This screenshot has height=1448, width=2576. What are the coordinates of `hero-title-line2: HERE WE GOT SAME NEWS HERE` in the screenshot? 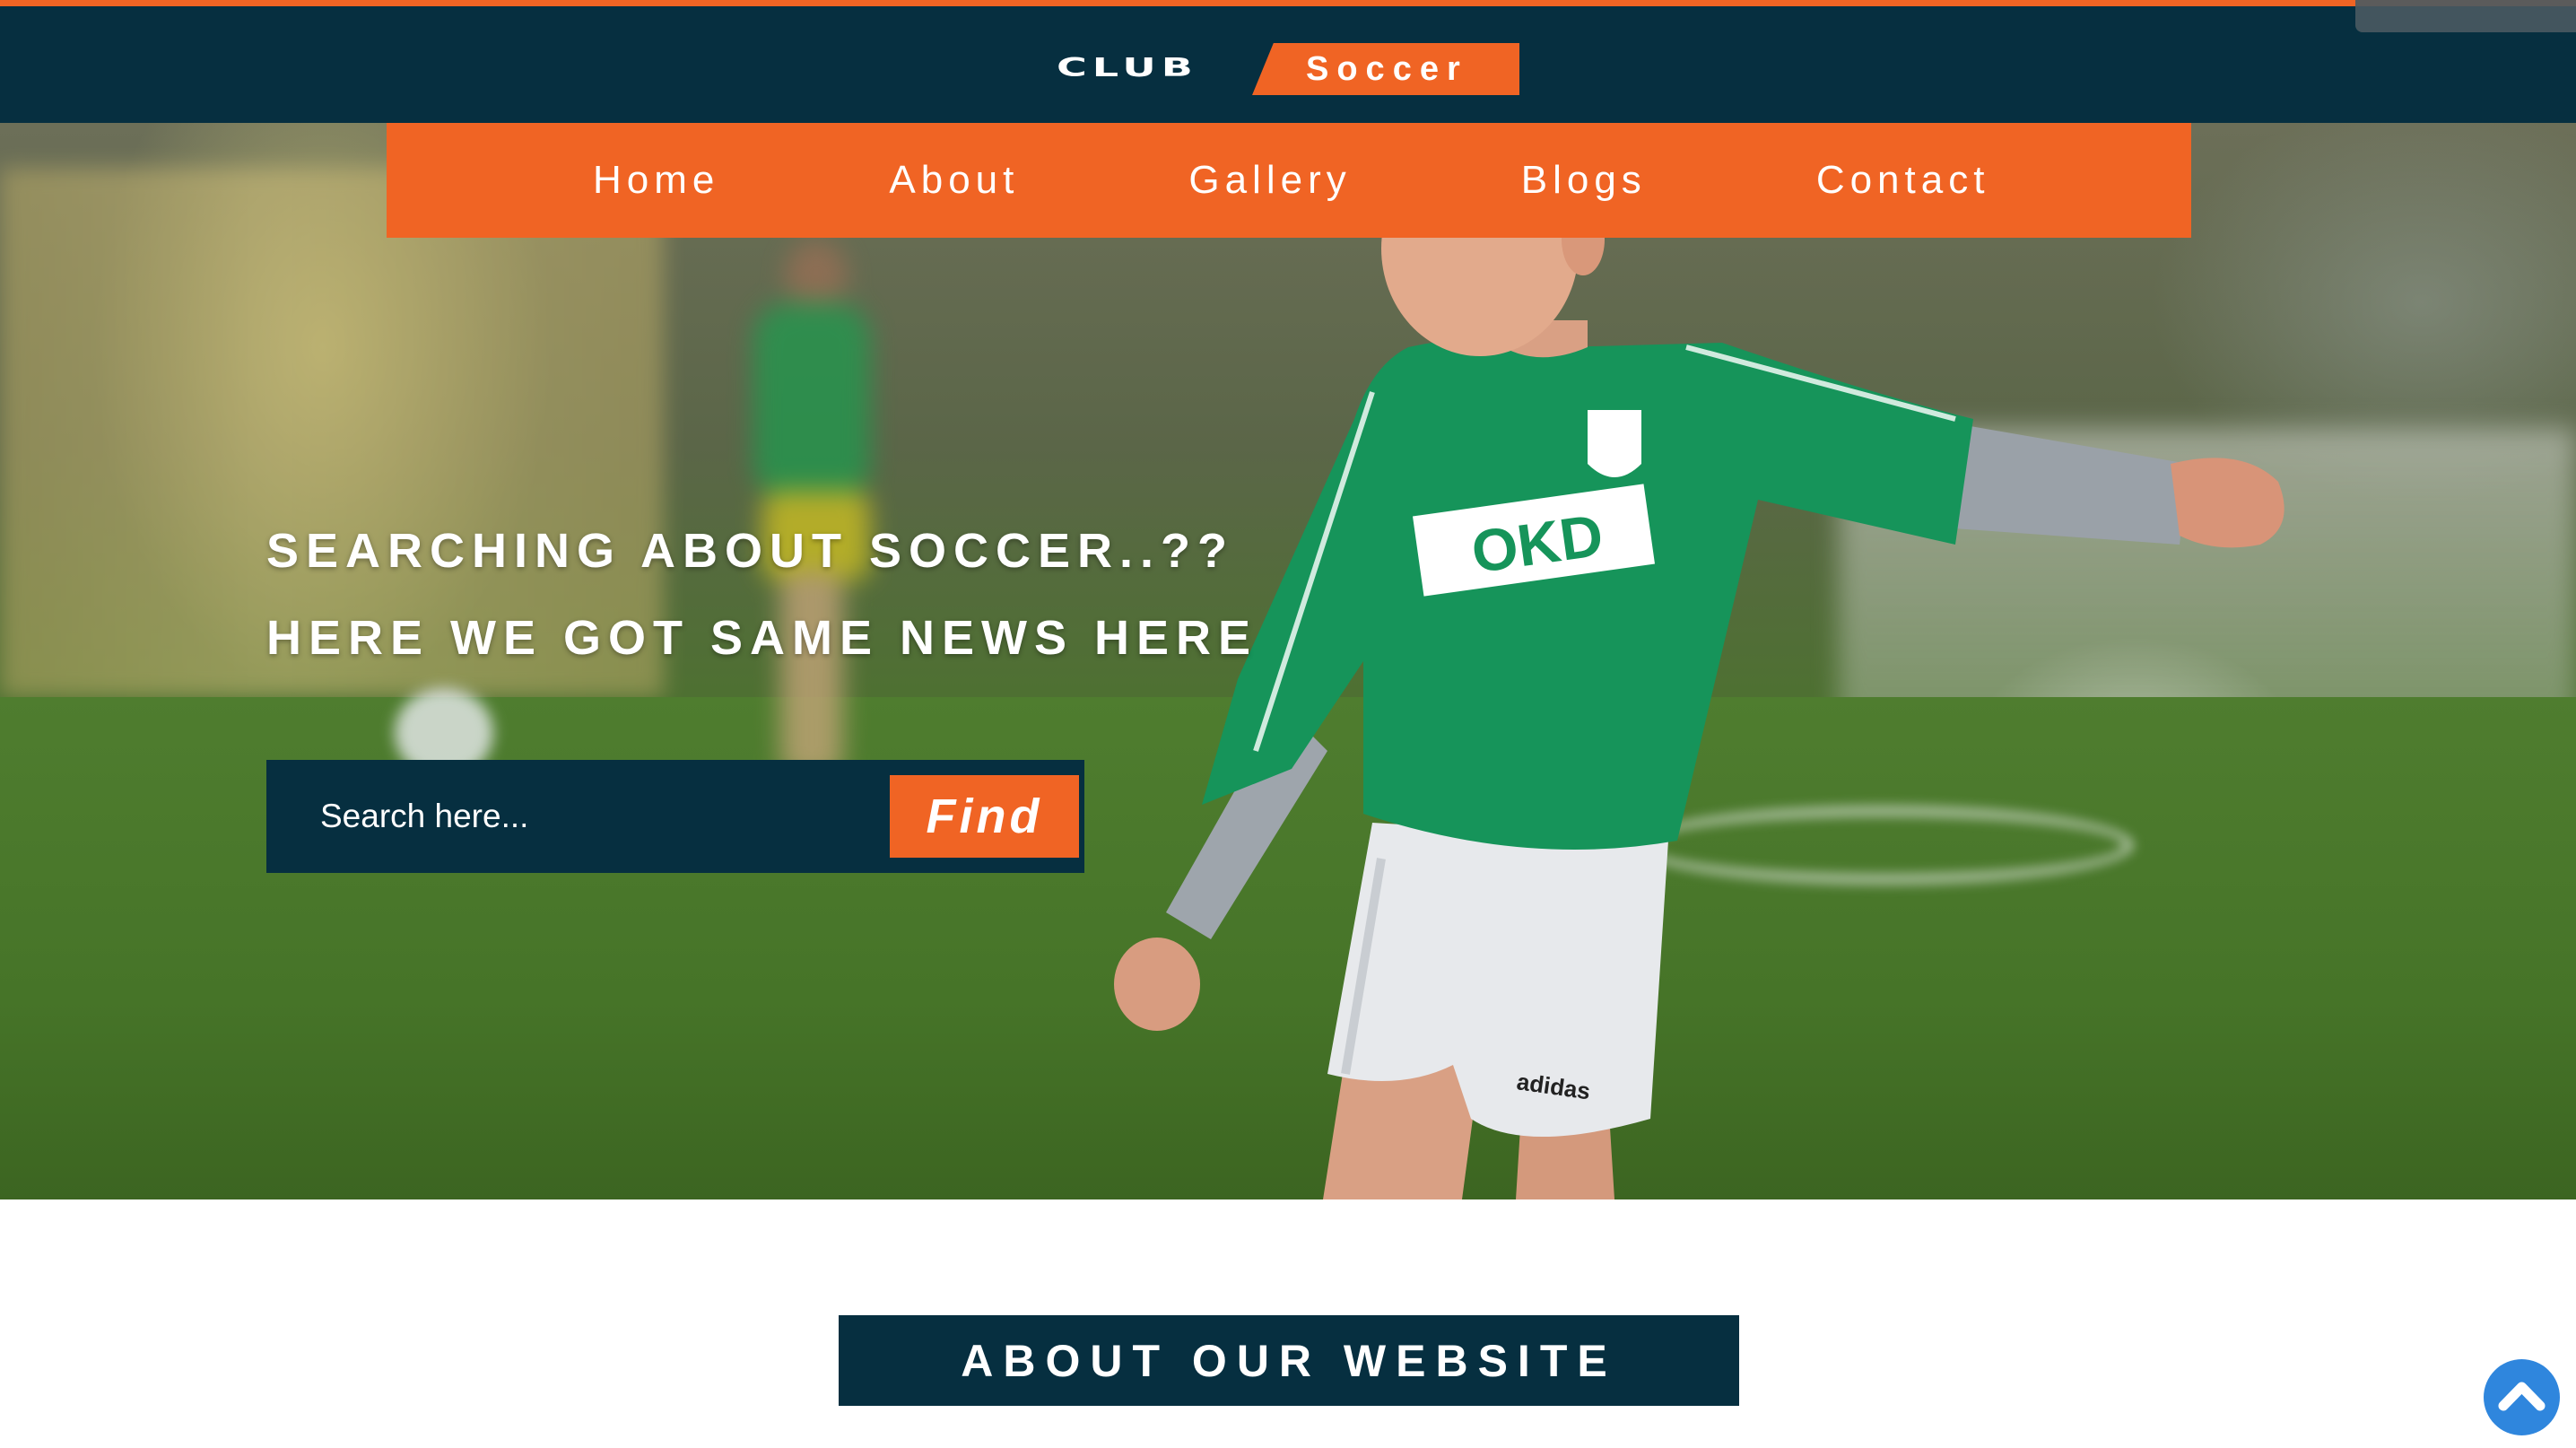 It's located at (762, 638).